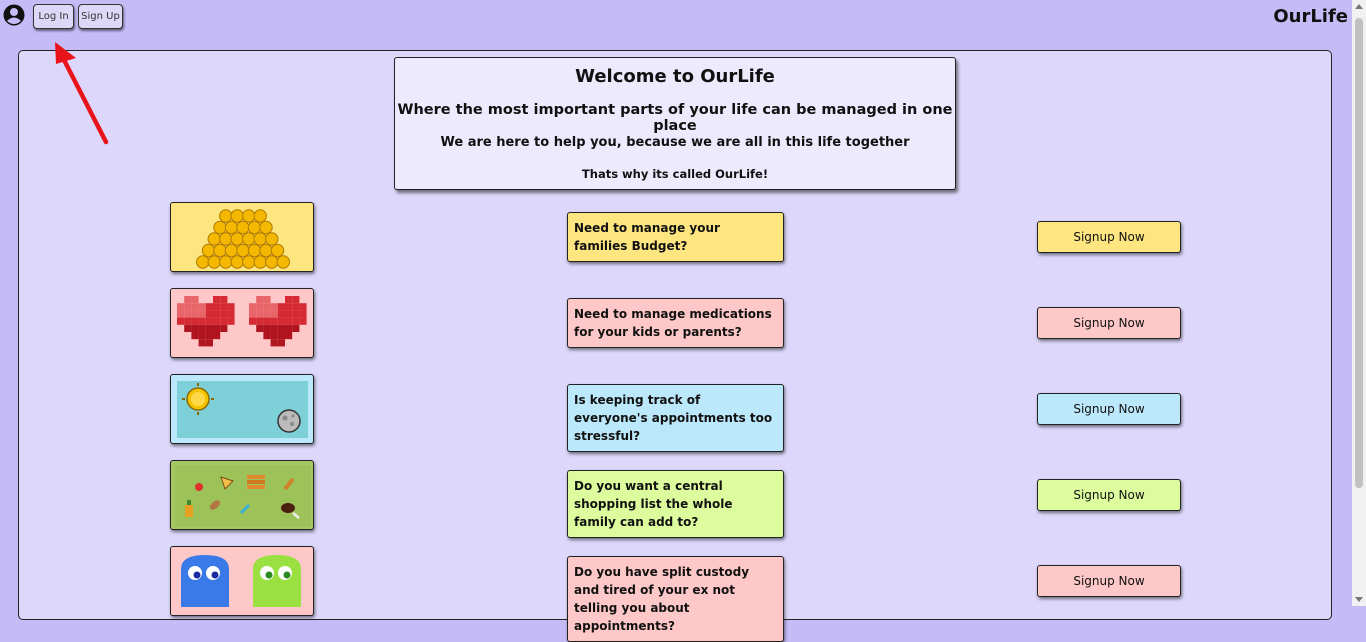 This screenshot has height=642, width=1366. Describe the element at coordinates (1310, 16) in the screenshot. I see `brand-logo: OurLife` at that location.